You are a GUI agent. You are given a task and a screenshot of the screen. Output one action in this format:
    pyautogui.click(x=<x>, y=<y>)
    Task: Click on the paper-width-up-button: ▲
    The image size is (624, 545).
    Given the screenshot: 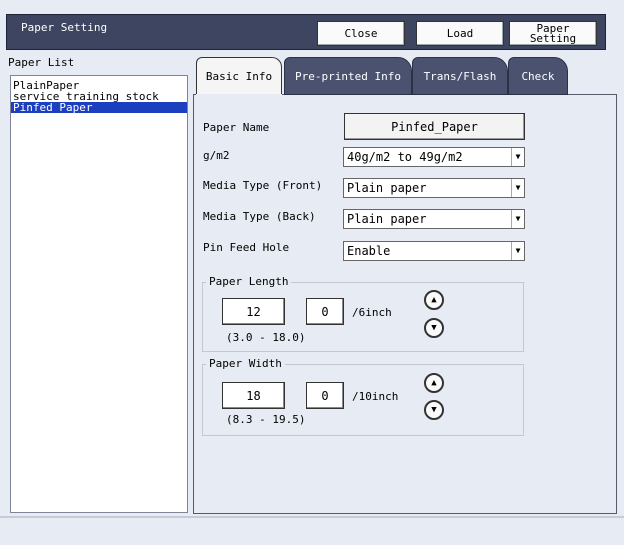 What is the action you would take?
    pyautogui.click(x=434, y=383)
    